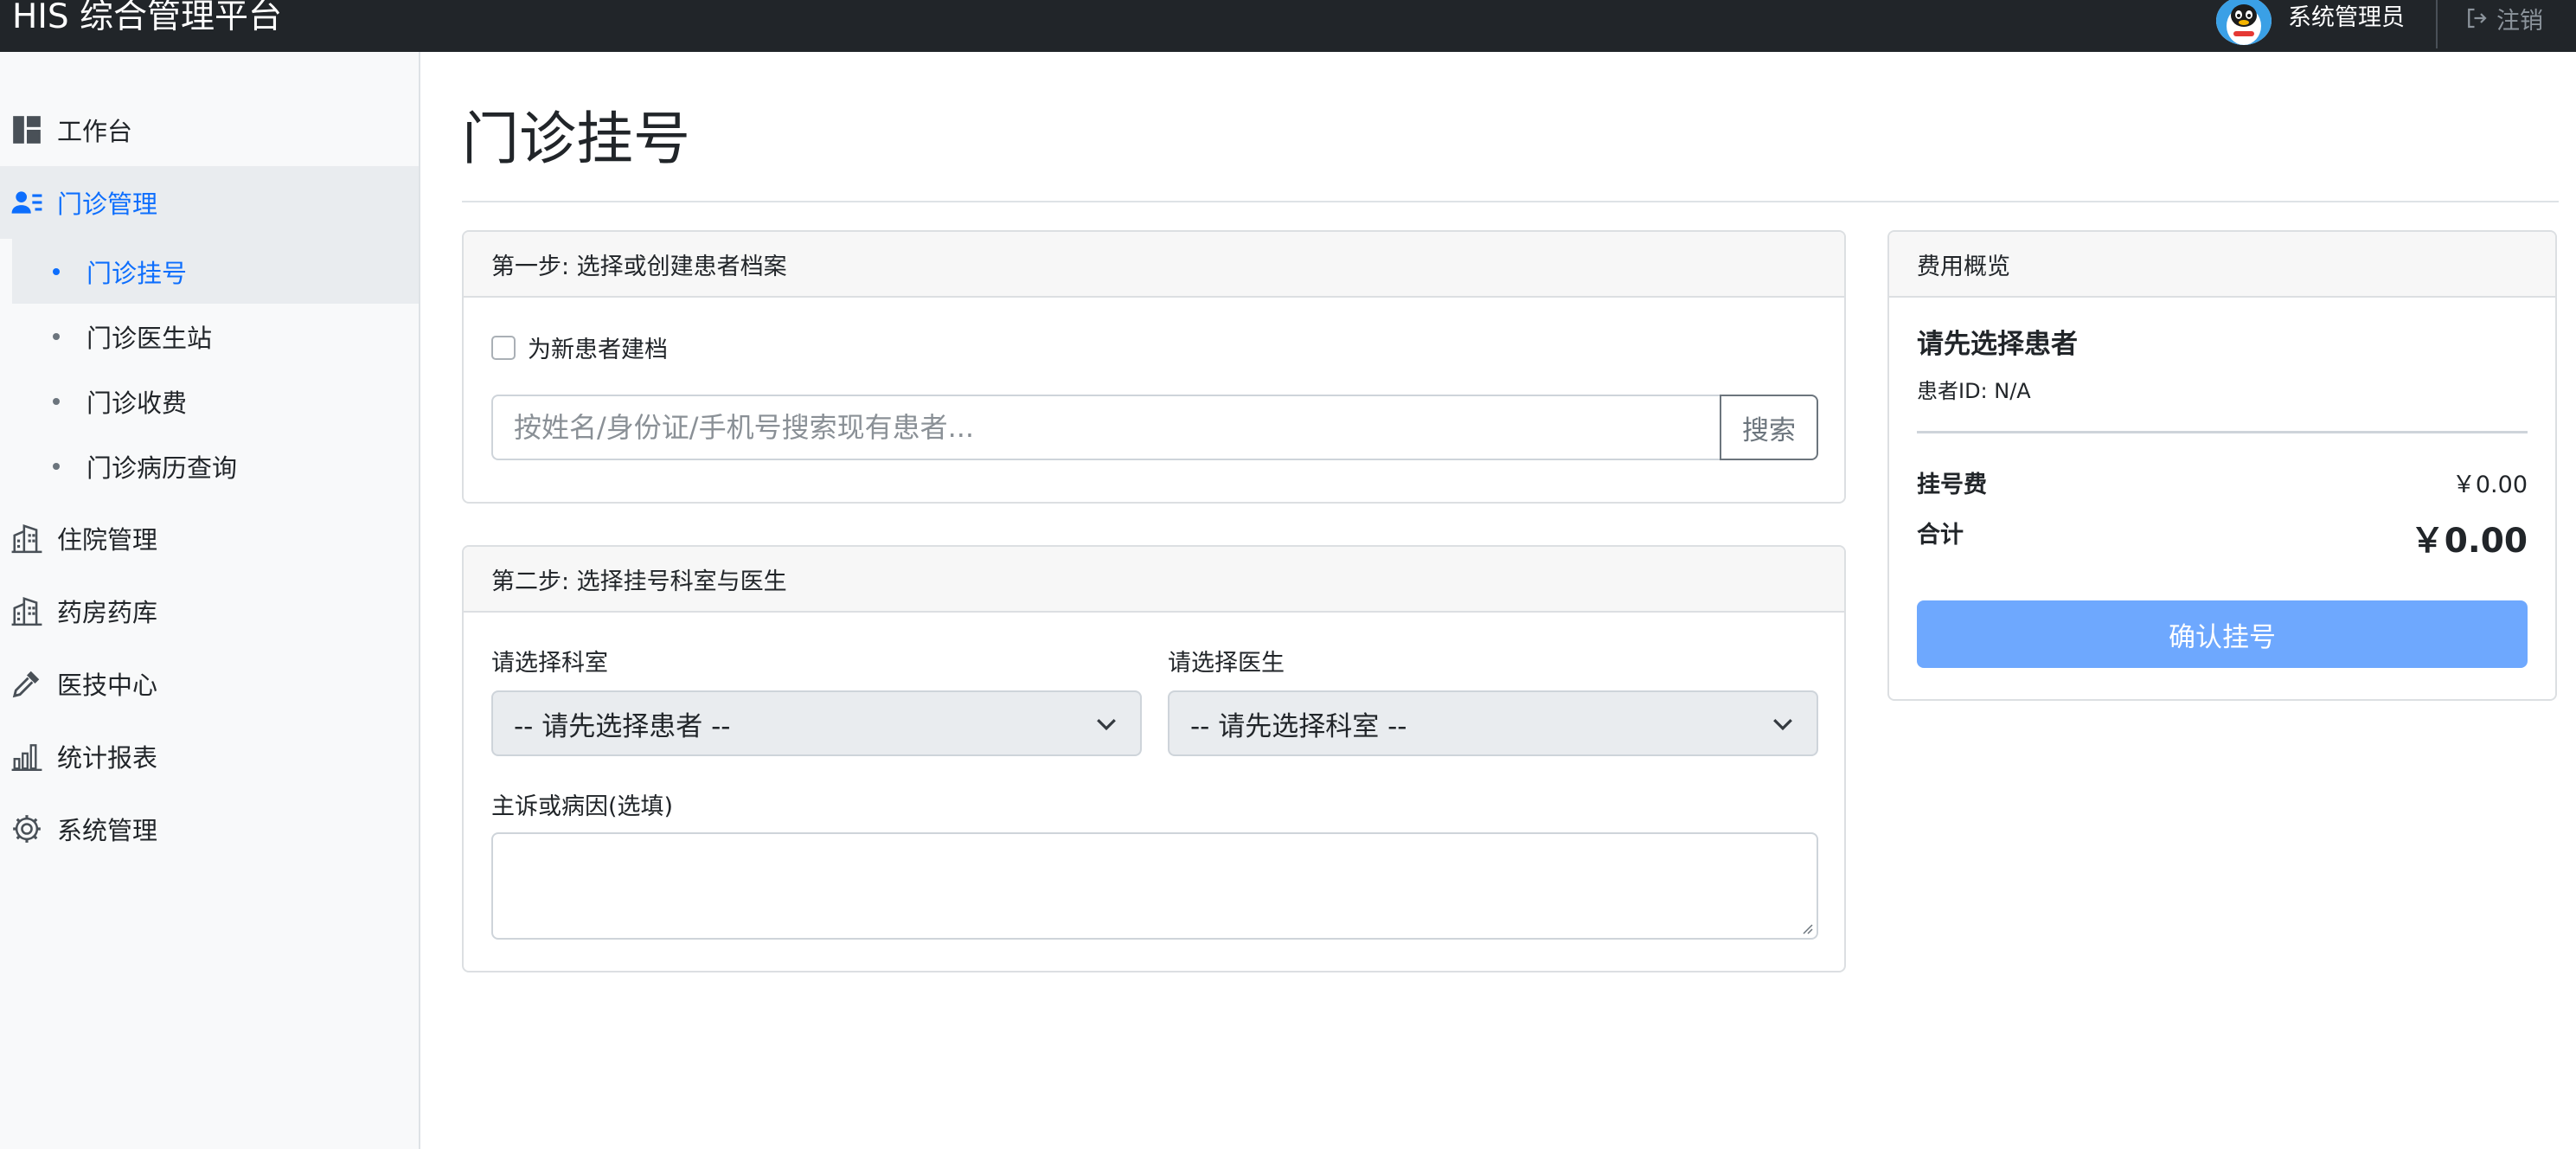  I want to click on eyedropper-icon, so click(26, 684).